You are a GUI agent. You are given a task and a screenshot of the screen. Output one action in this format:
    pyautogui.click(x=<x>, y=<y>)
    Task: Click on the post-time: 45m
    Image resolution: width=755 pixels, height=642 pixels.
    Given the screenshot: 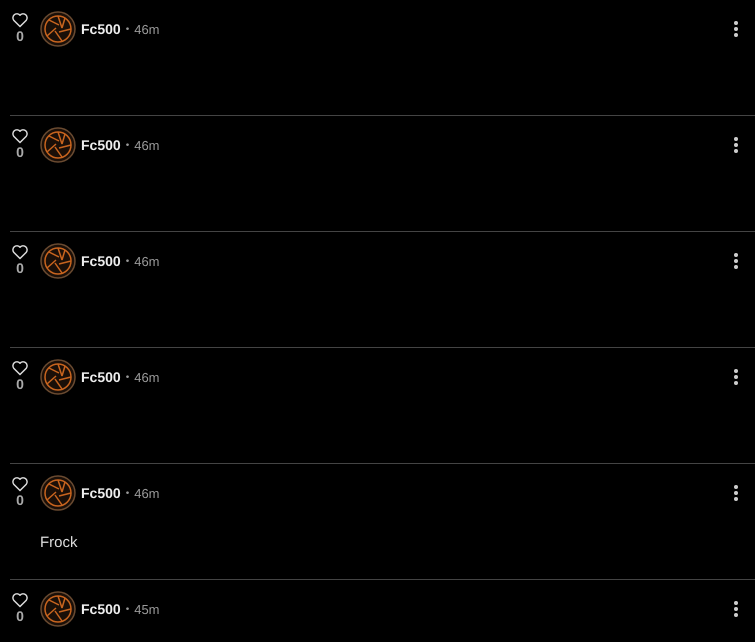 What is the action you would take?
    pyautogui.click(x=147, y=609)
    